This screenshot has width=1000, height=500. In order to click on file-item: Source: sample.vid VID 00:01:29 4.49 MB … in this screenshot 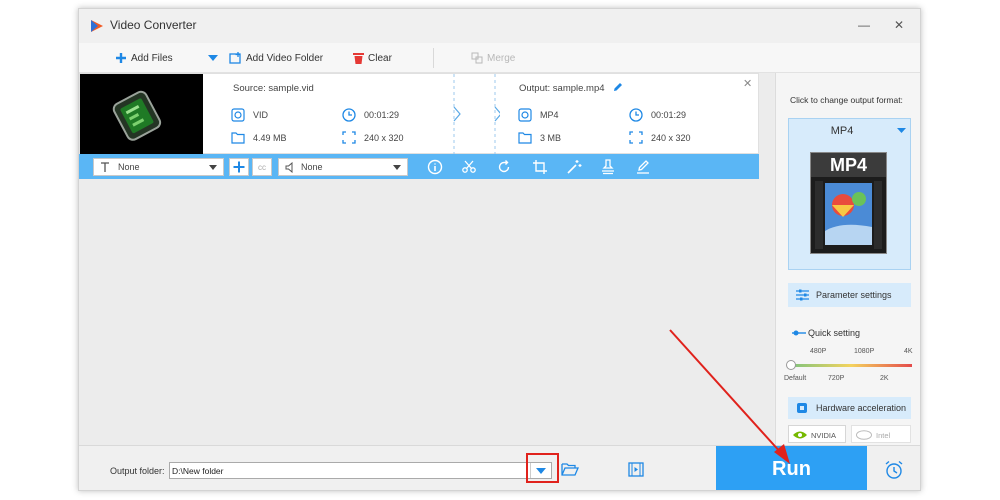, I will do `click(419, 114)`.